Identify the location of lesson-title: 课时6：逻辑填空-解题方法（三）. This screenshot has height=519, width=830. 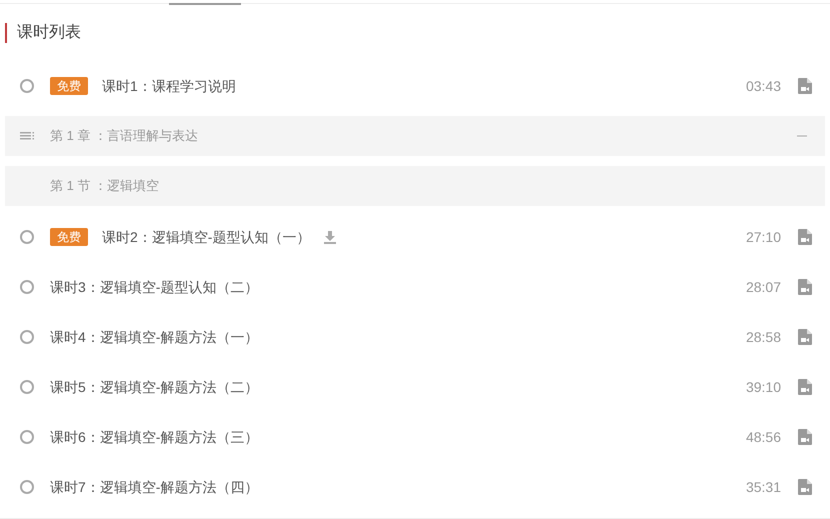
(154, 437).